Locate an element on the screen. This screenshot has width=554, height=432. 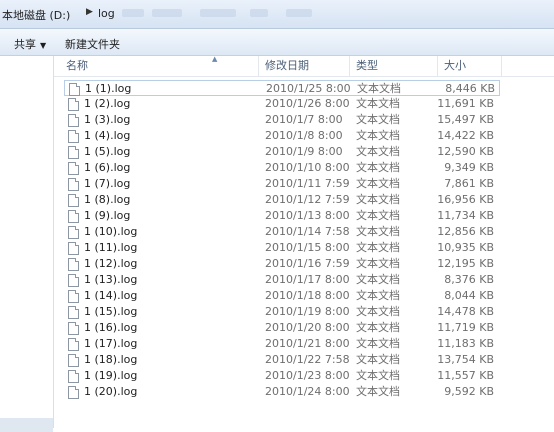
file-size: 14,478 KB is located at coordinates (465, 311).